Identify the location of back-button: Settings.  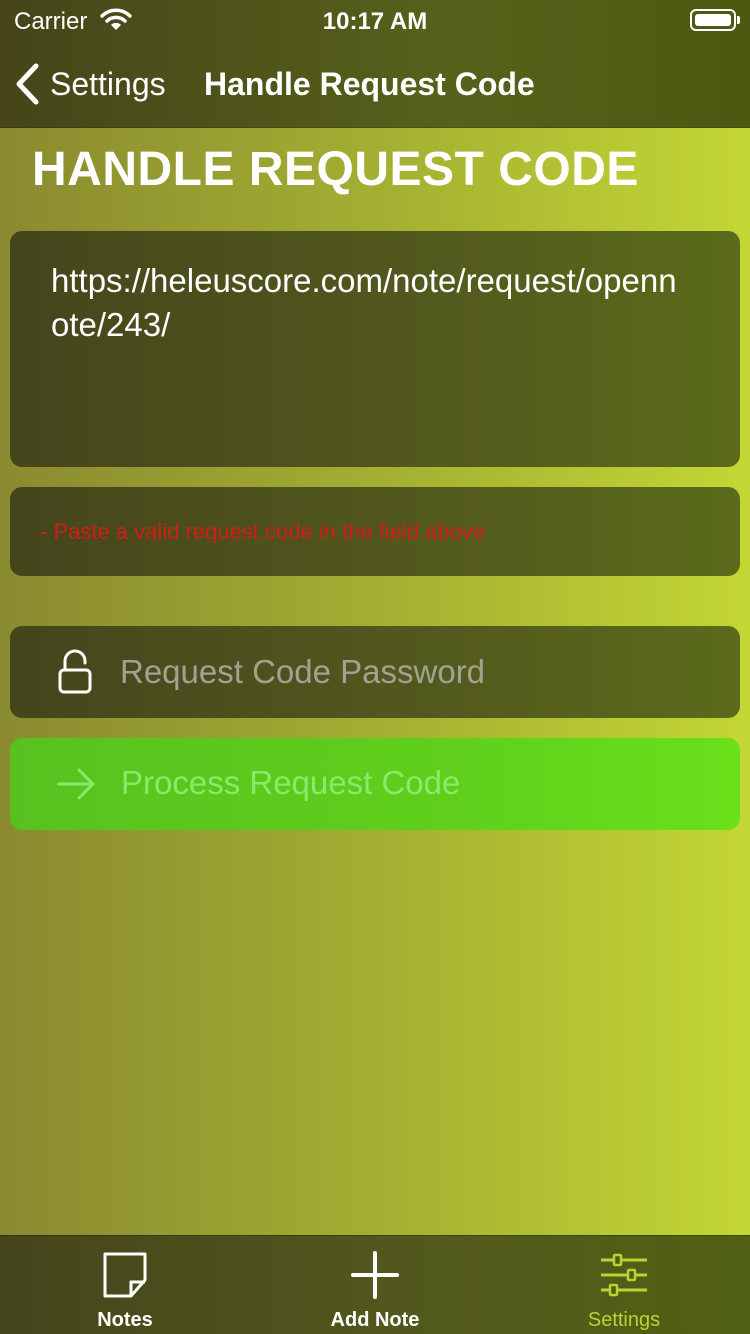
(90, 84).